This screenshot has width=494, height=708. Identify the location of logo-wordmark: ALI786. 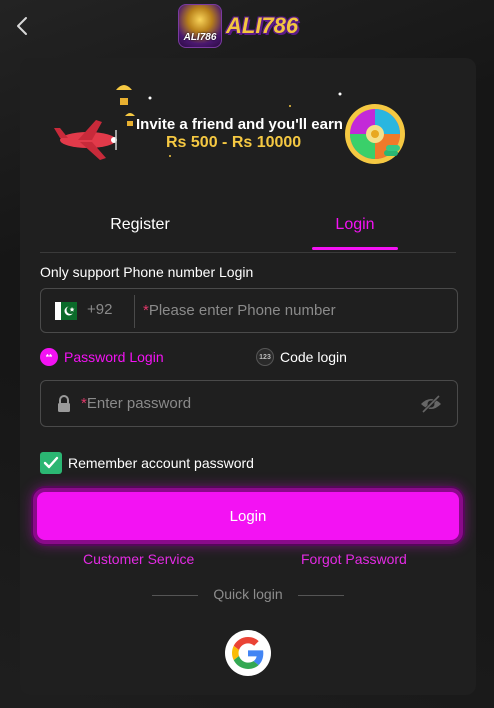
(262, 25).